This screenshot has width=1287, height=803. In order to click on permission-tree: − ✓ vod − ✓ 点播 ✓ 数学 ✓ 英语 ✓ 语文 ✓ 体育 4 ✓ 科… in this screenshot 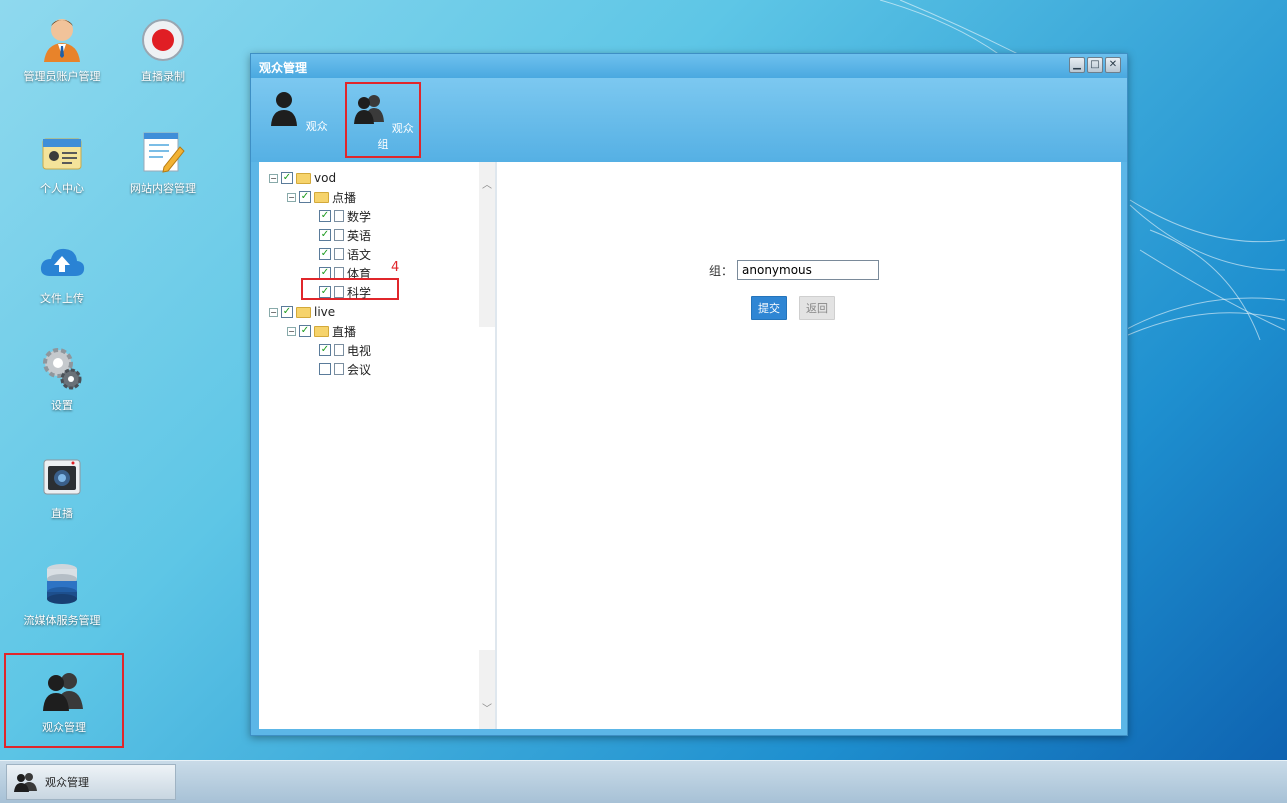, I will do `click(377, 445)`.